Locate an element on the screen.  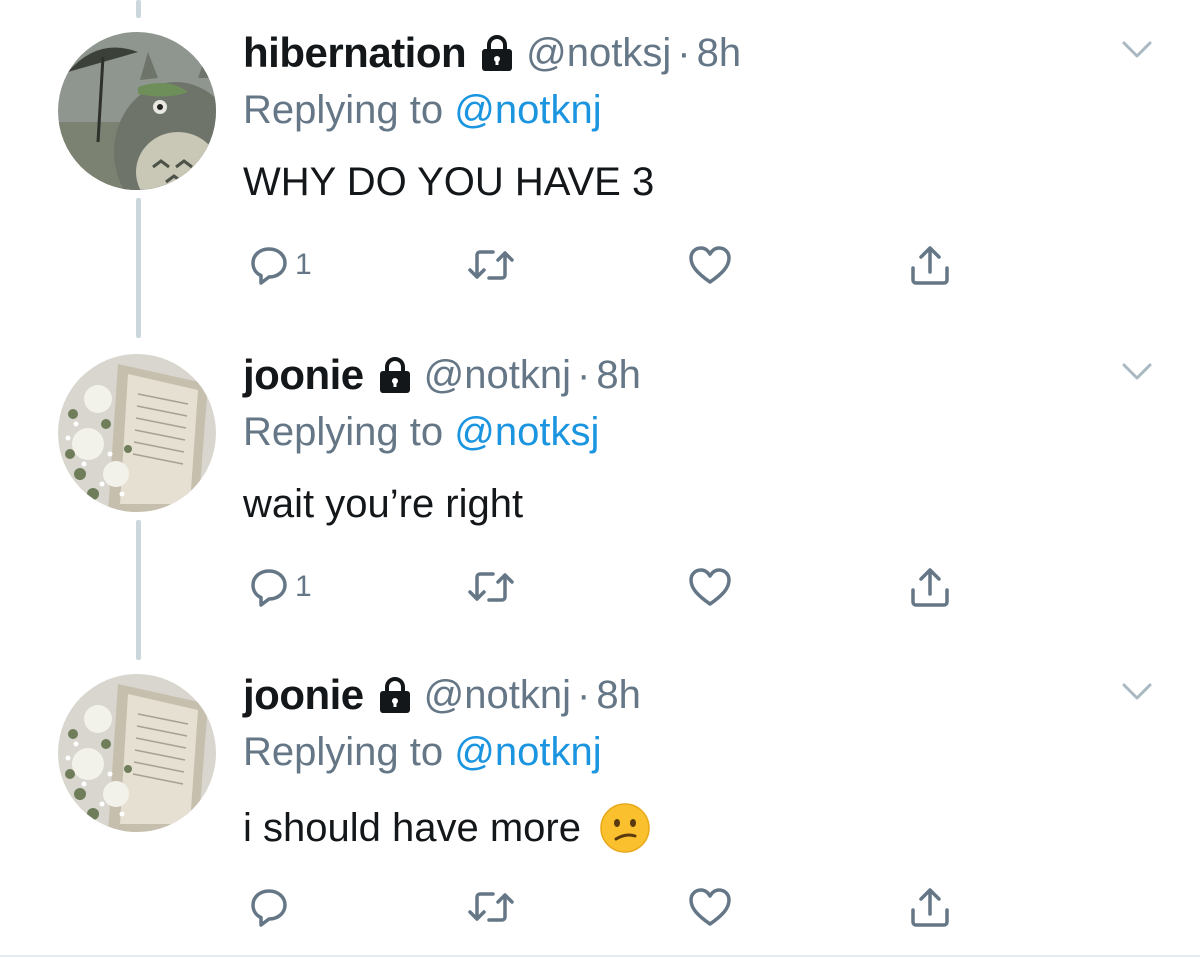
reply-button is located at coordinates (271, 907).